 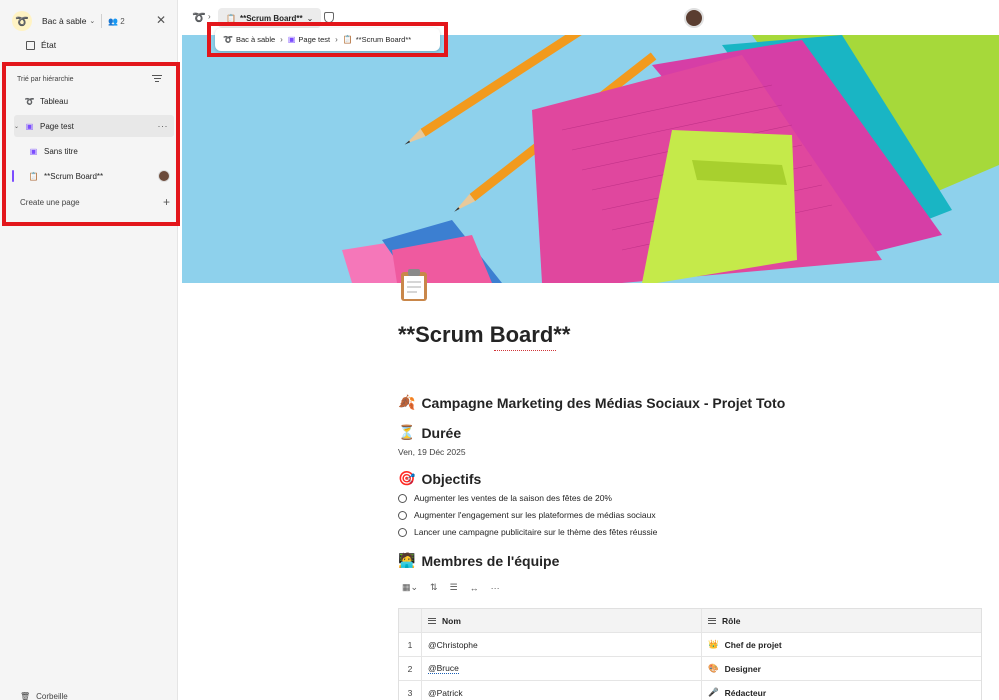 What do you see at coordinates (525, 350) in the screenshot?
I see `spellcheck-underline` at bounding box center [525, 350].